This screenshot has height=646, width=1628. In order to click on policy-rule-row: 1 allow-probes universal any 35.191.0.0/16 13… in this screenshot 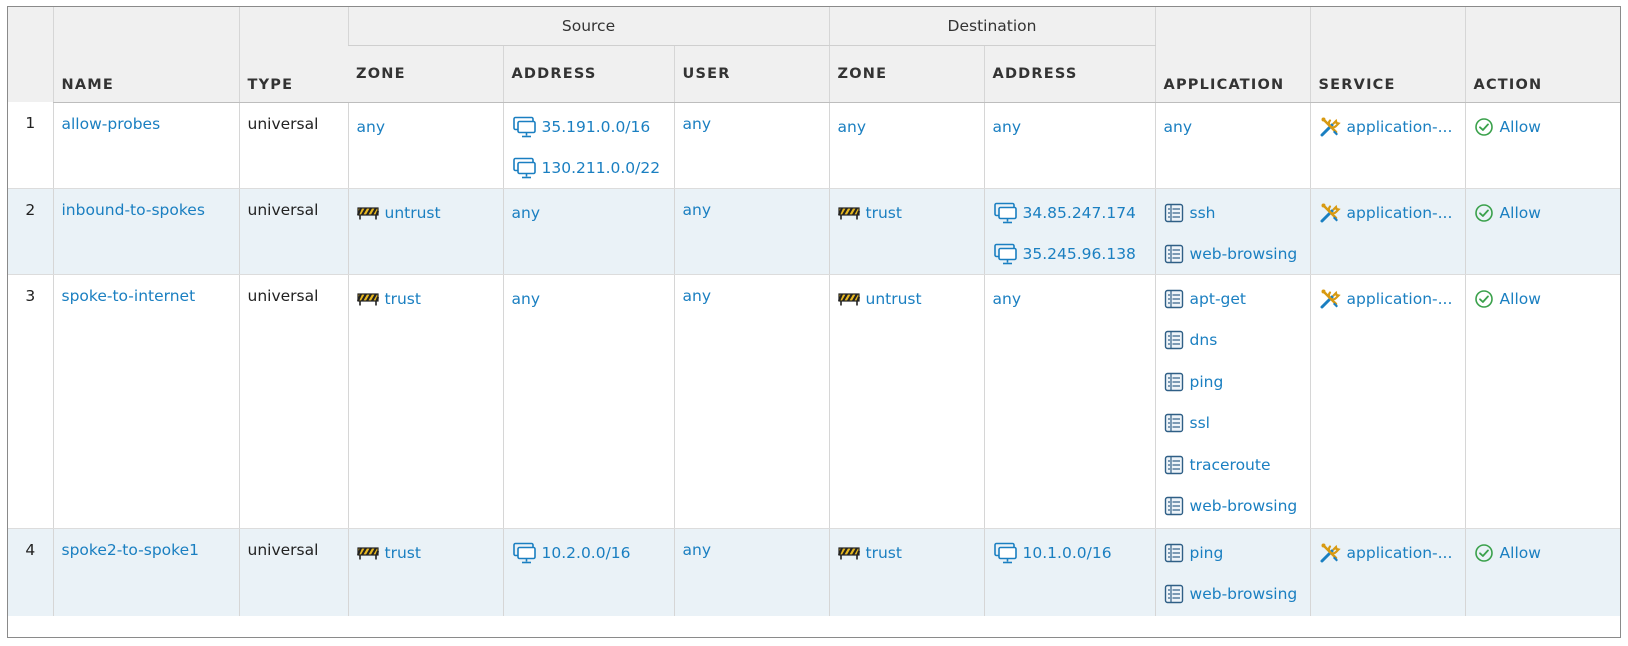, I will do `click(814, 145)`.